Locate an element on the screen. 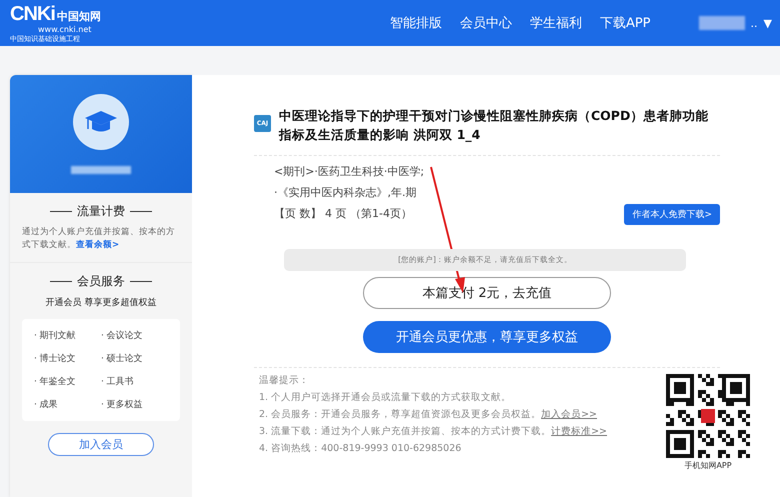 The height and width of the screenshot is (497, 780). benefit-item: · 期刊文献 is located at coordinates (55, 336).